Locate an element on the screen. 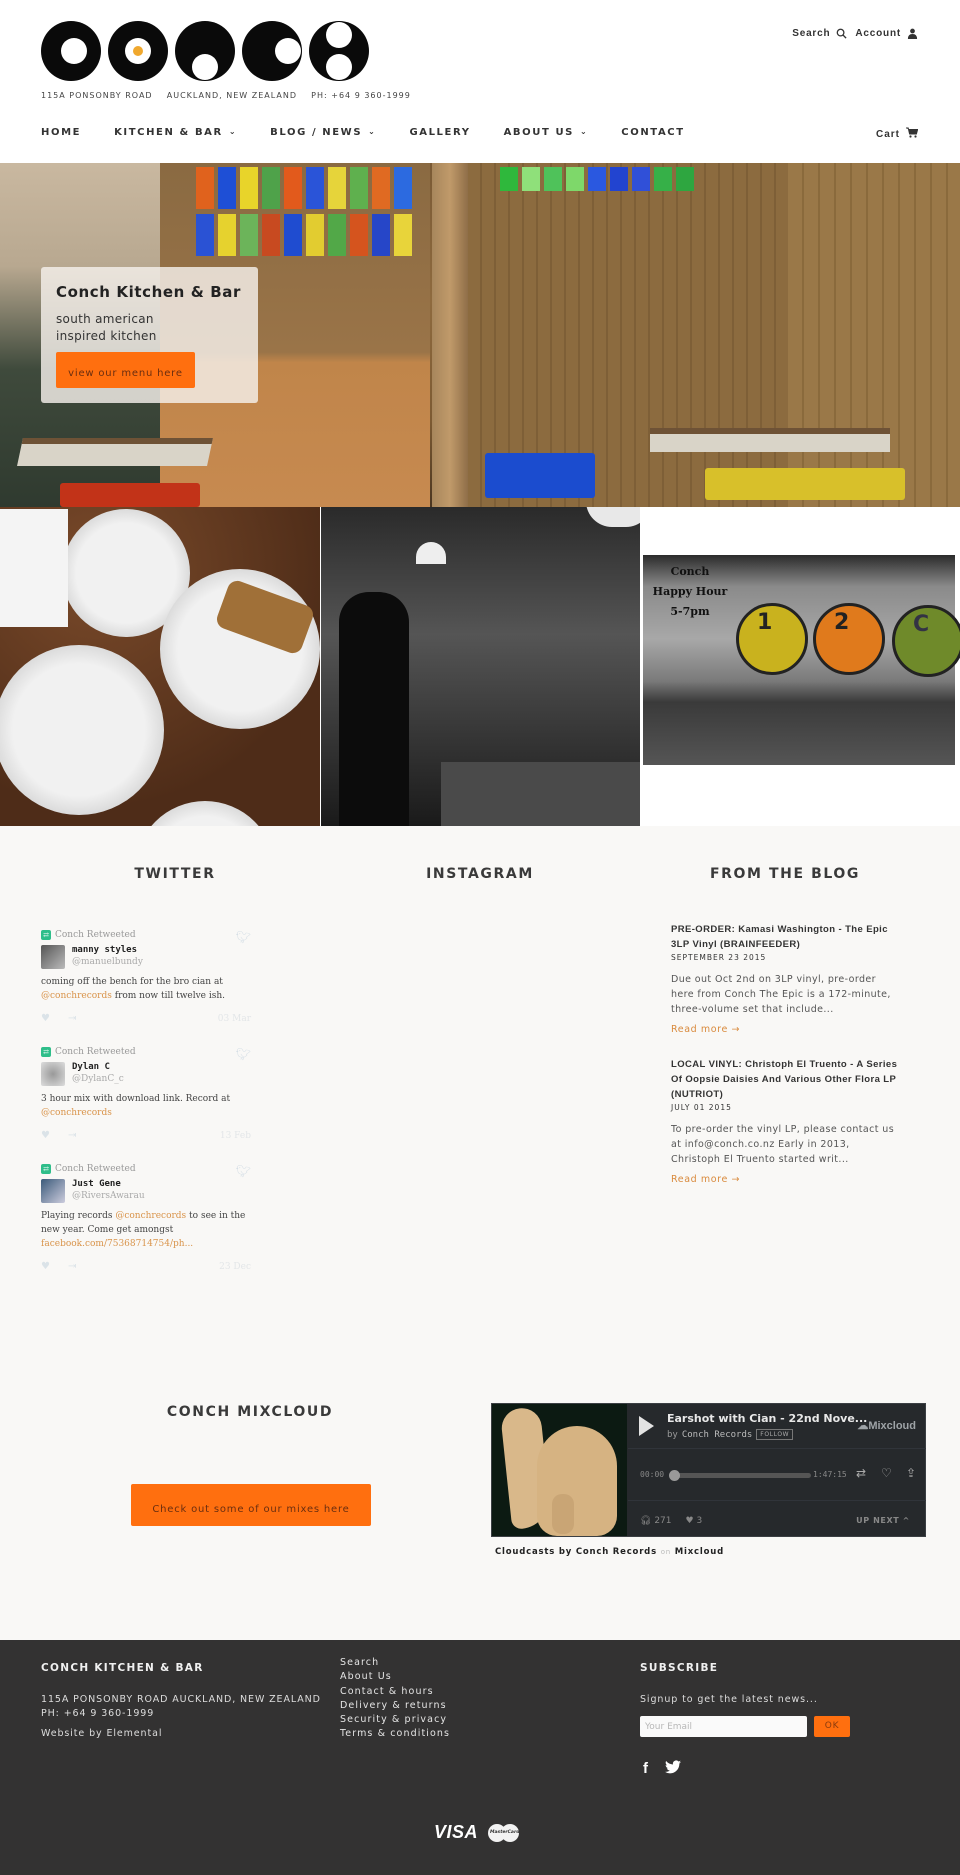  nav-item-kitchen-bar: KITCHEN & BAR ⌄ is located at coordinates (175, 132).